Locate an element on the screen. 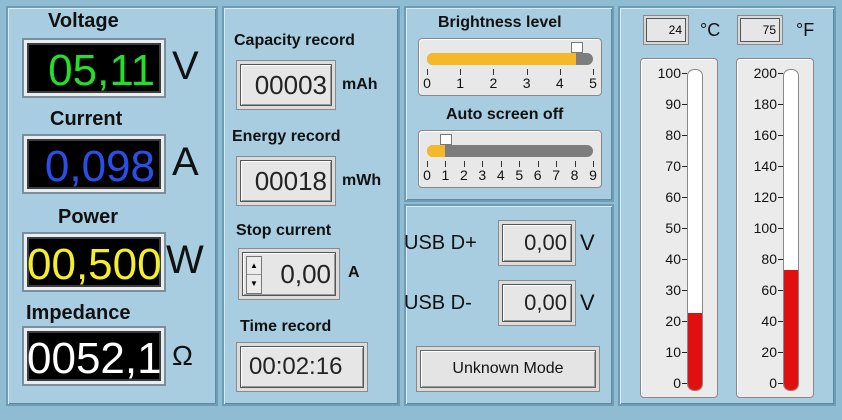  capacity-record-display: 00003 is located at coordinates (286, 85).